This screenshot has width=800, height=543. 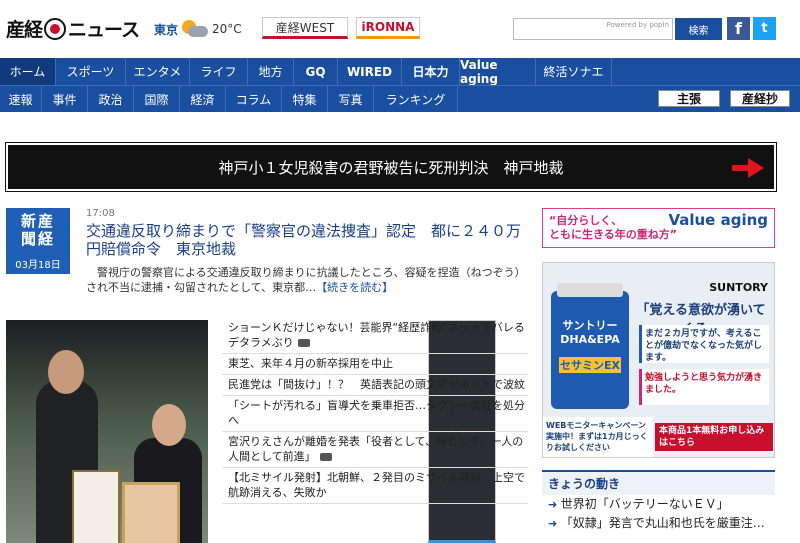 What do you see at coordinates (593, 29) in the screenshot?
I see `search-input: Powered by popIn` at bounding box center [593, 29].